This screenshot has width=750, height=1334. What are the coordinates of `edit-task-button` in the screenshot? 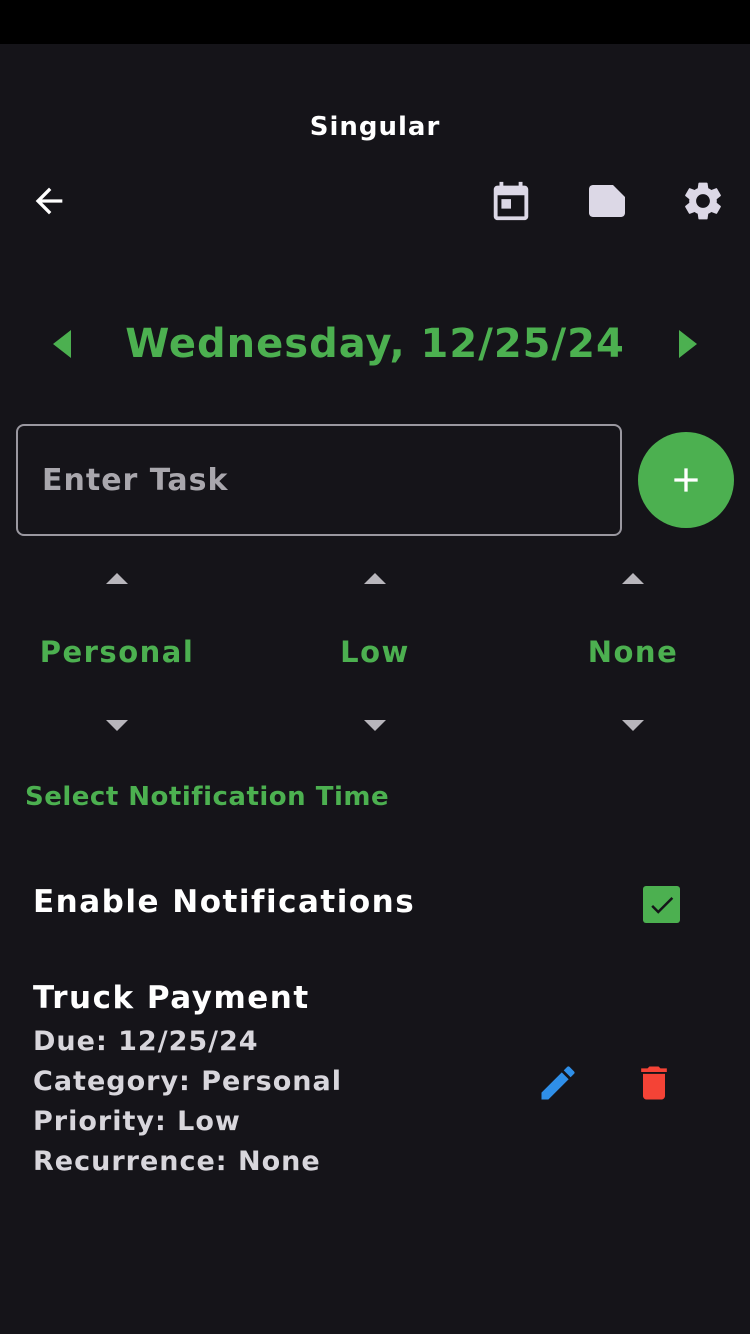 It's located at (558, 1083).